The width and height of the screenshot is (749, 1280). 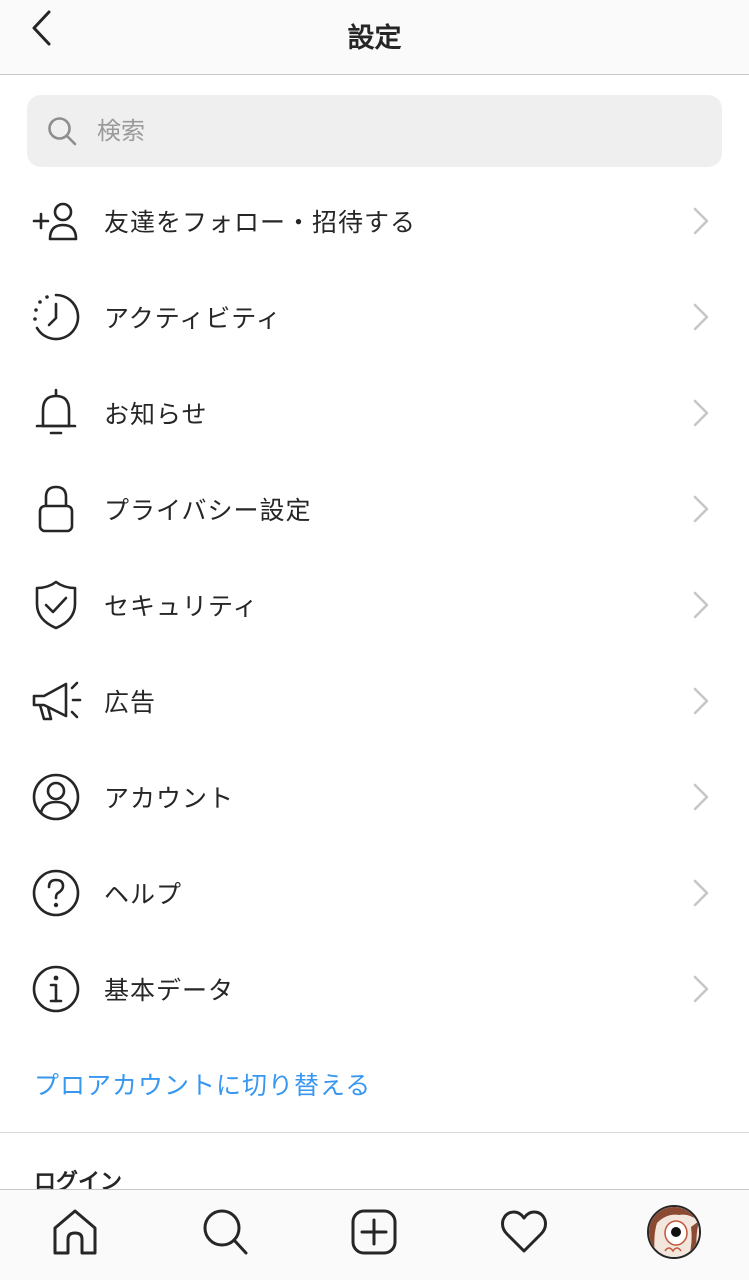 What do you see at coordinates (260, 222) in the screenshot?
I see `menu-item-label: 友達をフォロー・招待する` at bounding box center [260, 222].